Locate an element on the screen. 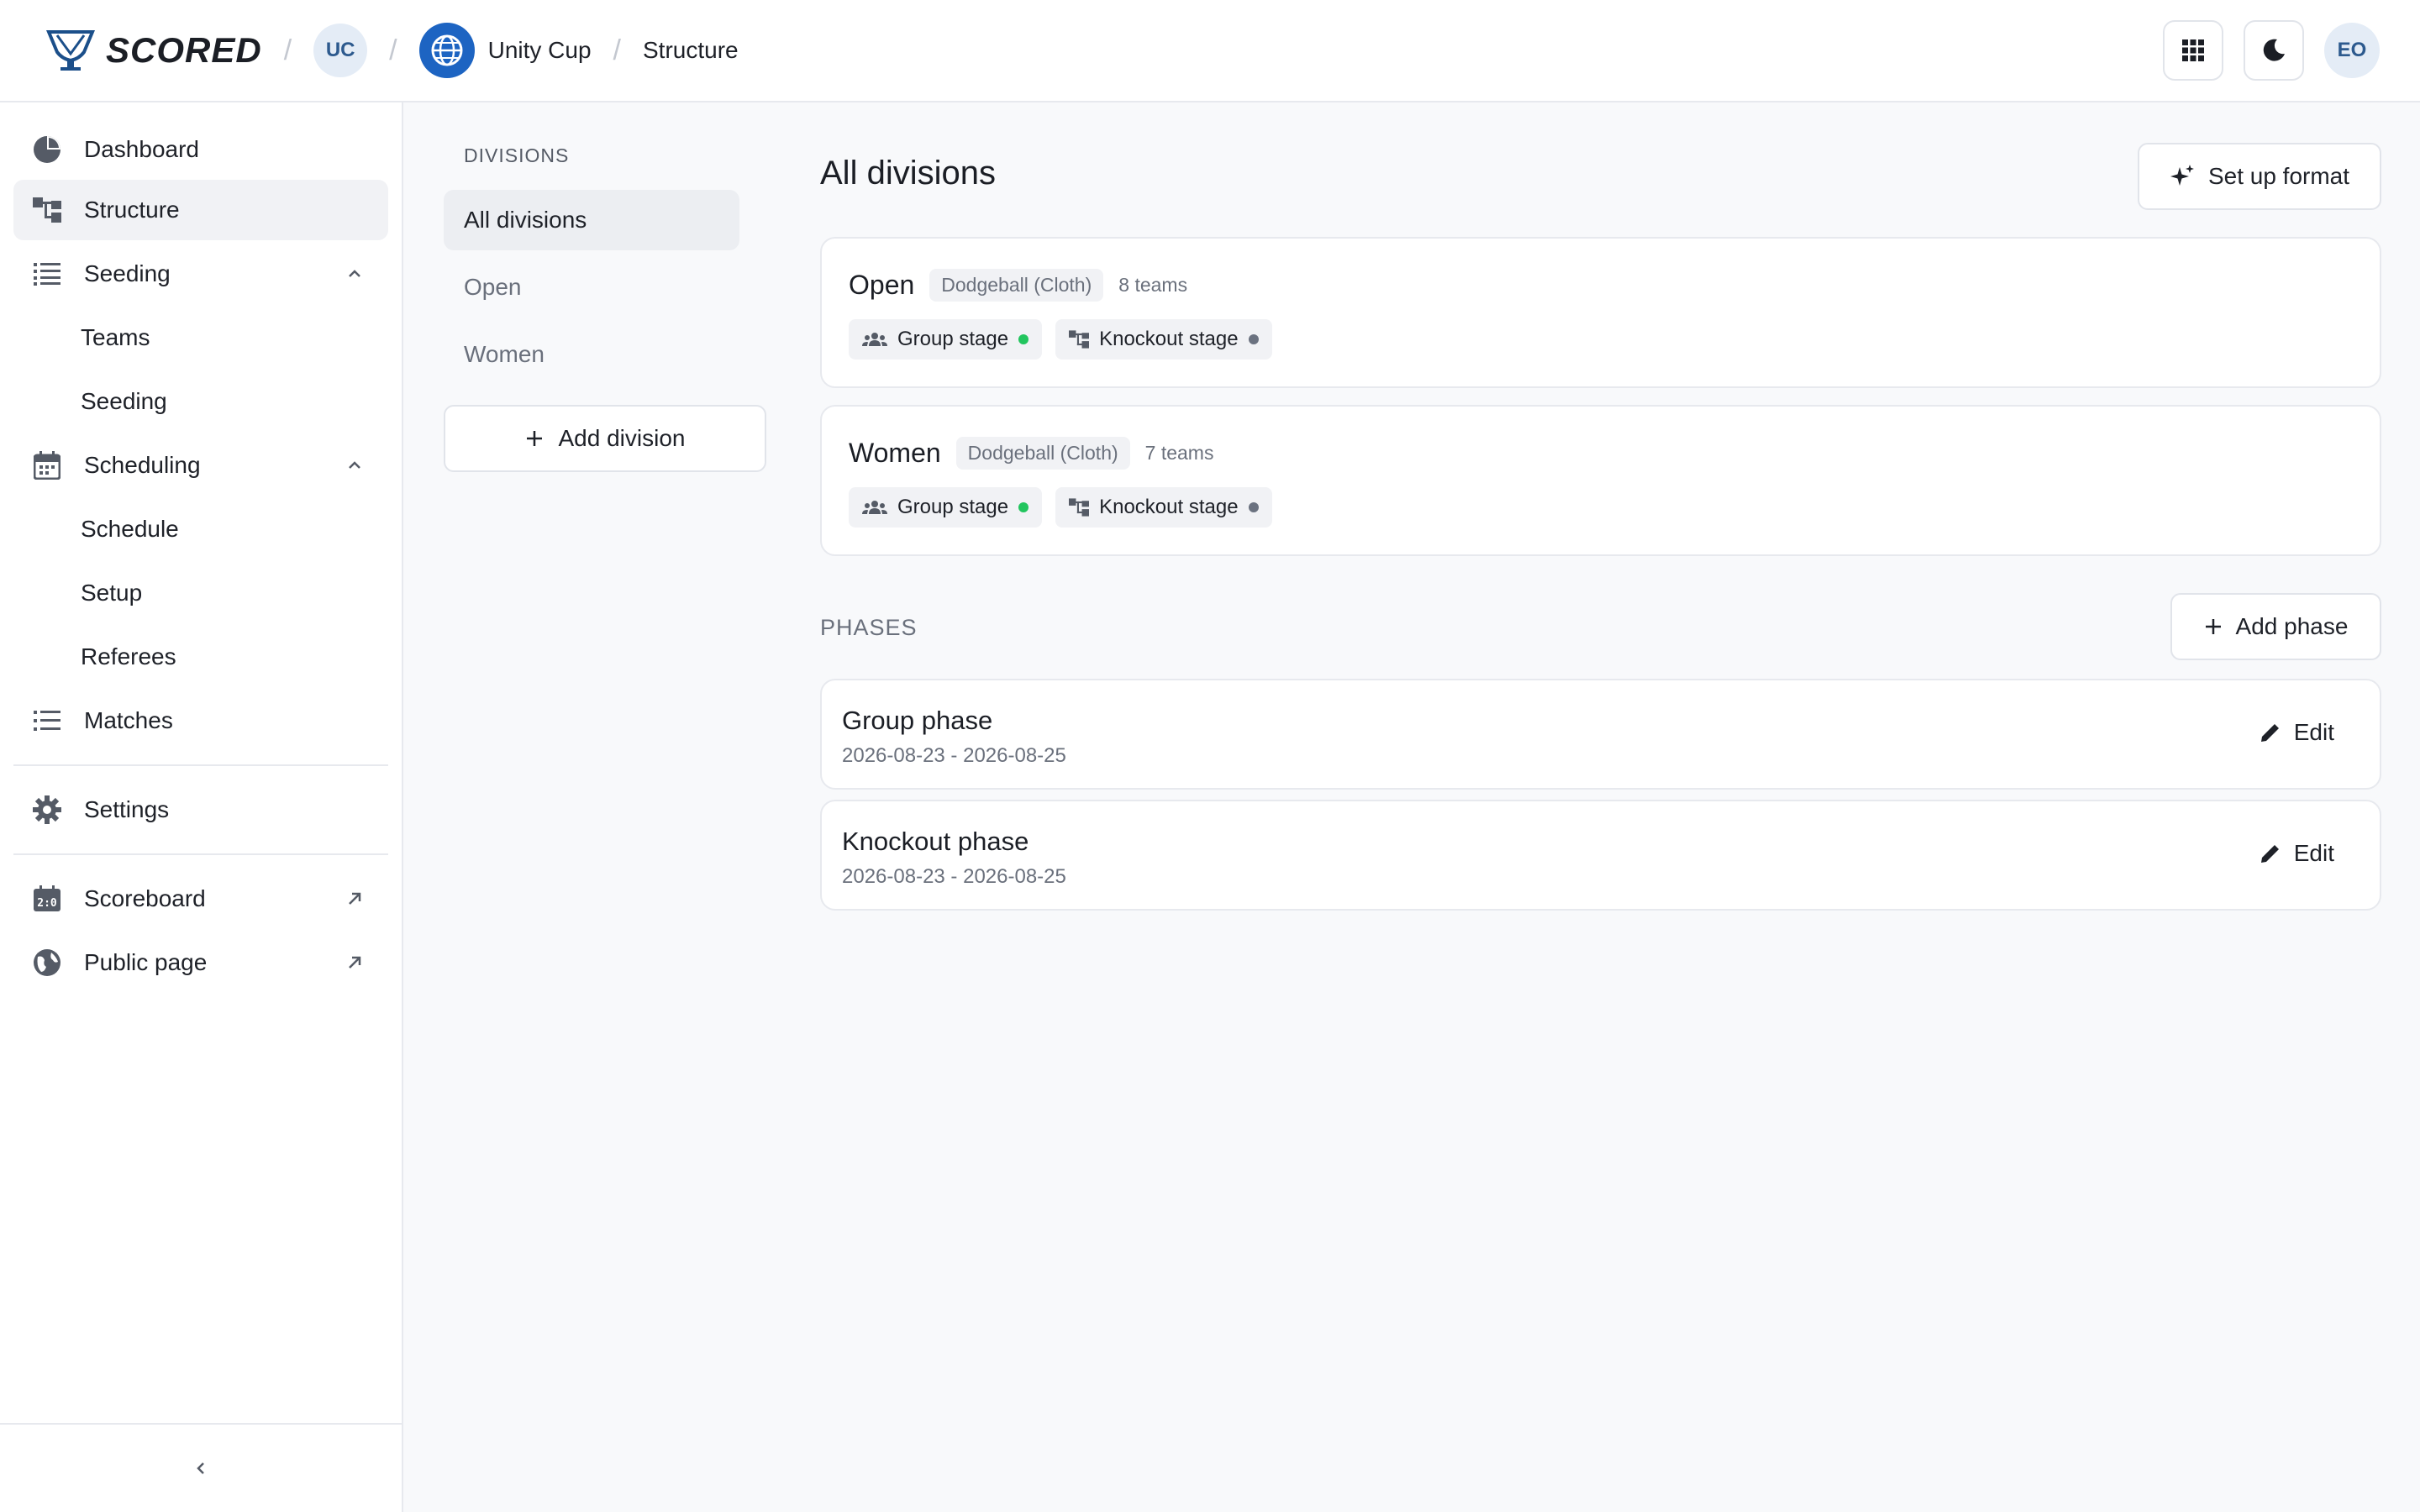  sidebar-item-dashboard: Dashboard is located at coordinates (200, 149).